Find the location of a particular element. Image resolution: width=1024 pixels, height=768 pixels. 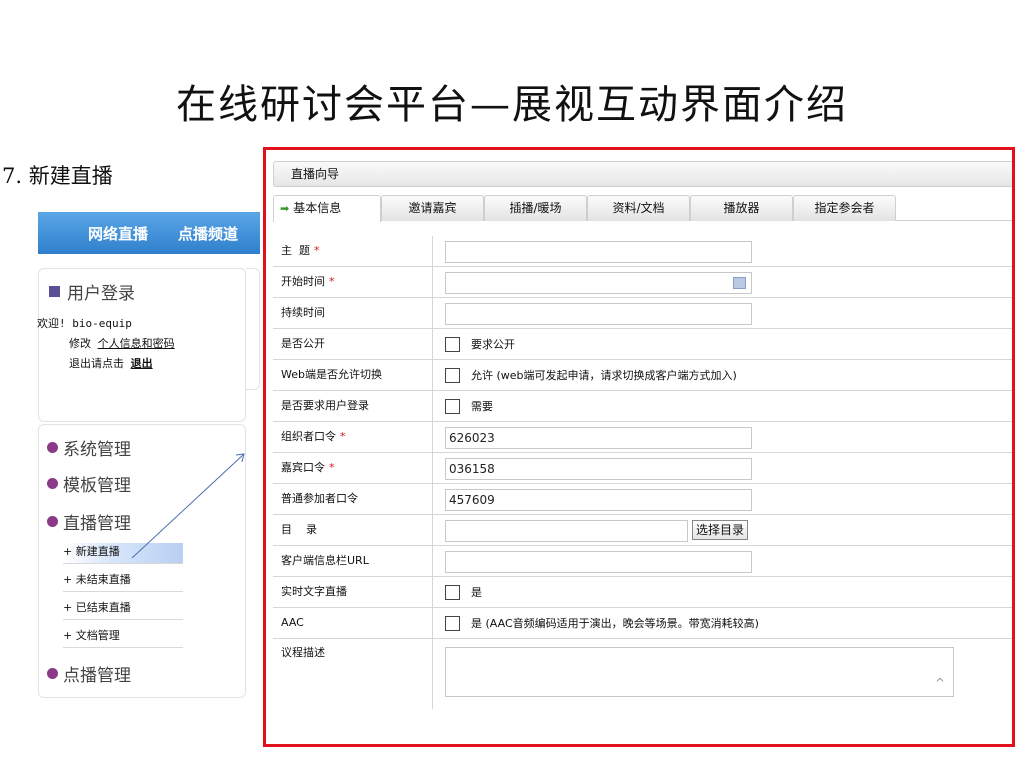

tab-designated-attendees: 指定参会者 is located at coordinates (844, 208).